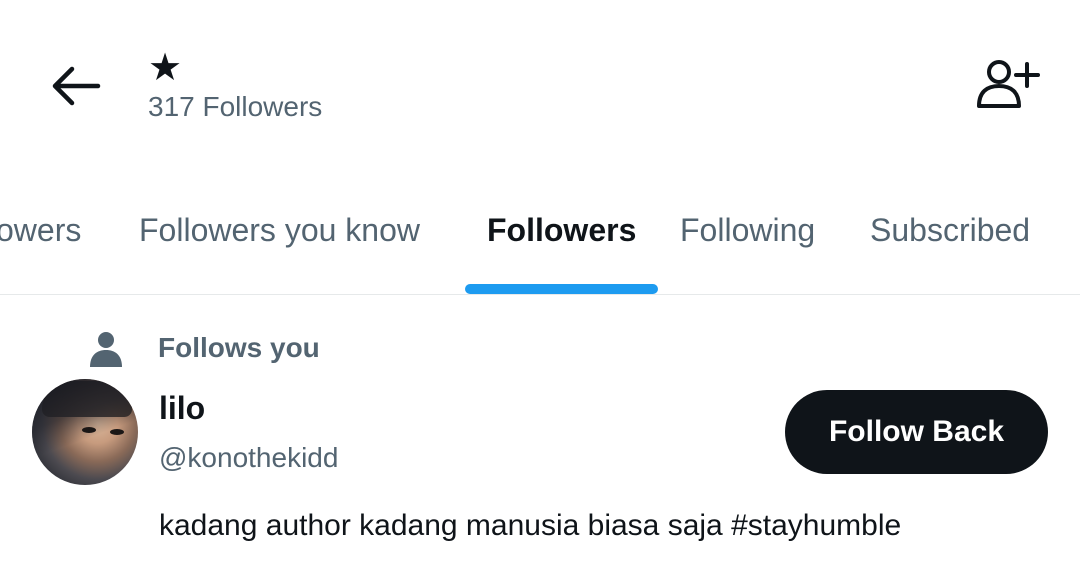 This screenshot has height=575, width=1080. Describe the element at coordinates (248, 458) in the screenshot. I see `user-handle: @konothekidd` at that location.